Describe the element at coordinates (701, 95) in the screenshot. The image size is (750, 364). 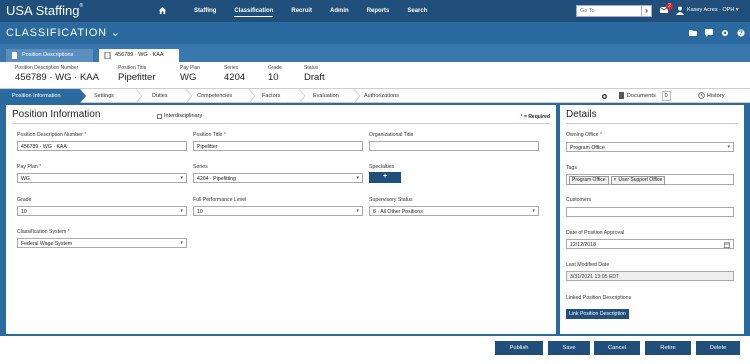
I see `history-icon` at that location.